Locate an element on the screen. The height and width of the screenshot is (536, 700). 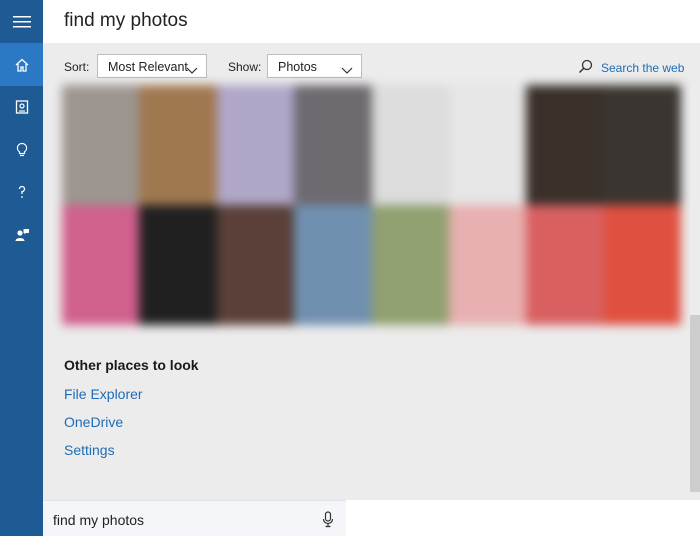
sort-label: Sort: is located at coordinates (77, 67).